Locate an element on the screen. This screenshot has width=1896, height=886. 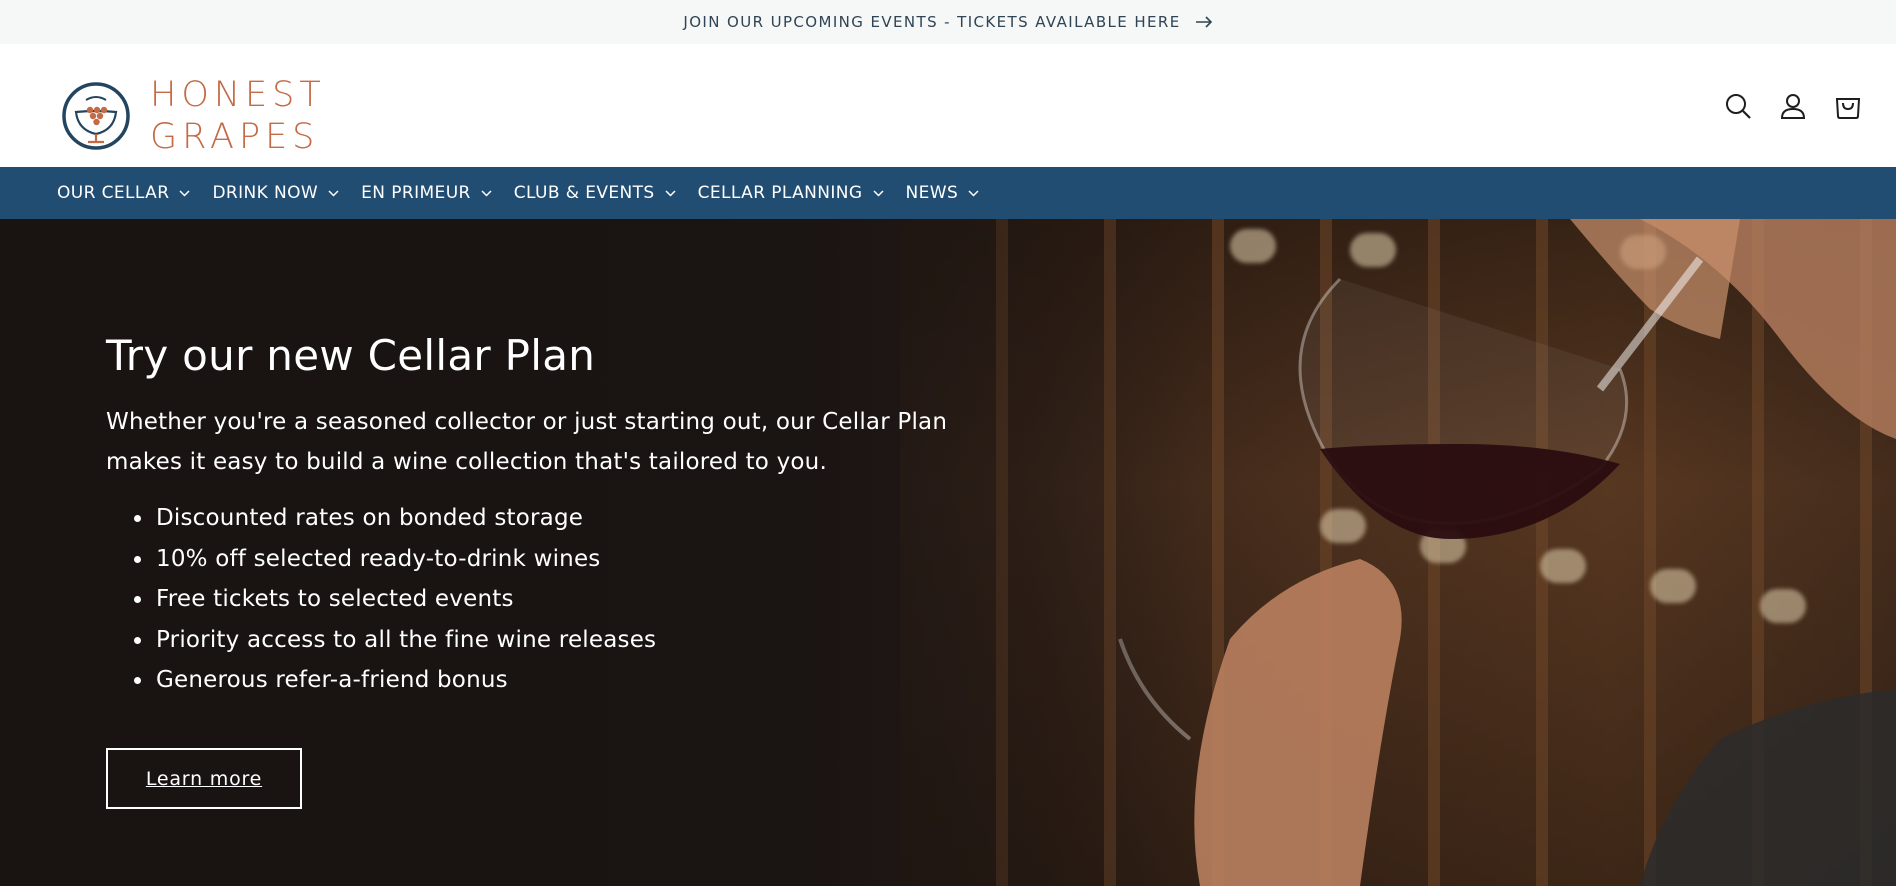
arrow-right-icon is located at coordinates (1203, 22).